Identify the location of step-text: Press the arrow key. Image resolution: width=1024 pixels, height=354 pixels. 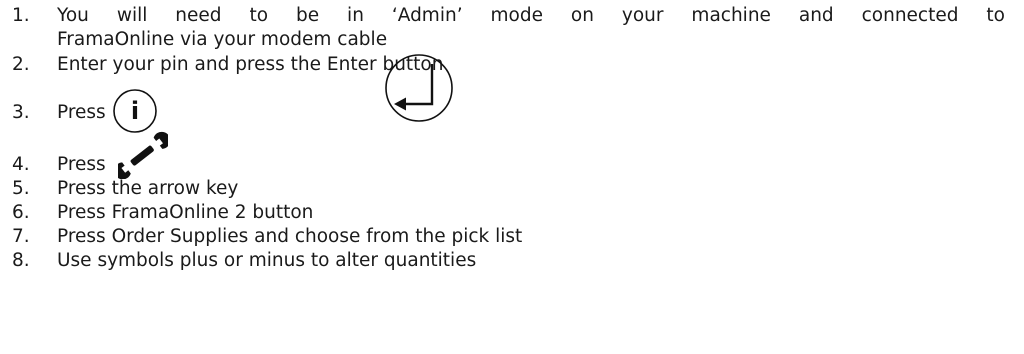
(148, 188).